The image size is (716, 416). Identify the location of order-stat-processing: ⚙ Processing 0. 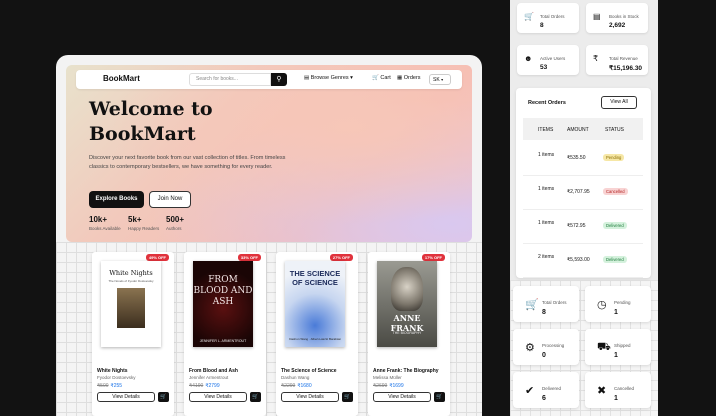
(546, 347).